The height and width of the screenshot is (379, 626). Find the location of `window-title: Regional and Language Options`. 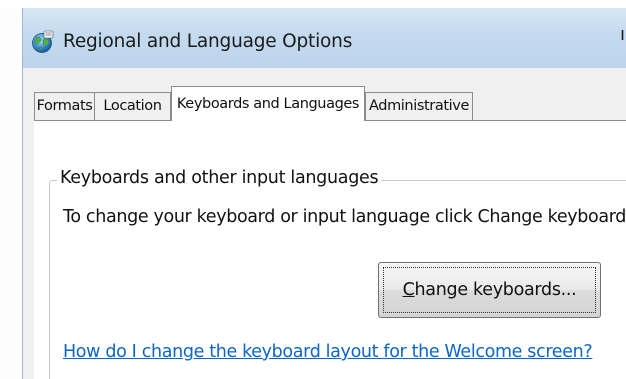

window-title: Regional and Language Options is located at coordinates (208, 41).